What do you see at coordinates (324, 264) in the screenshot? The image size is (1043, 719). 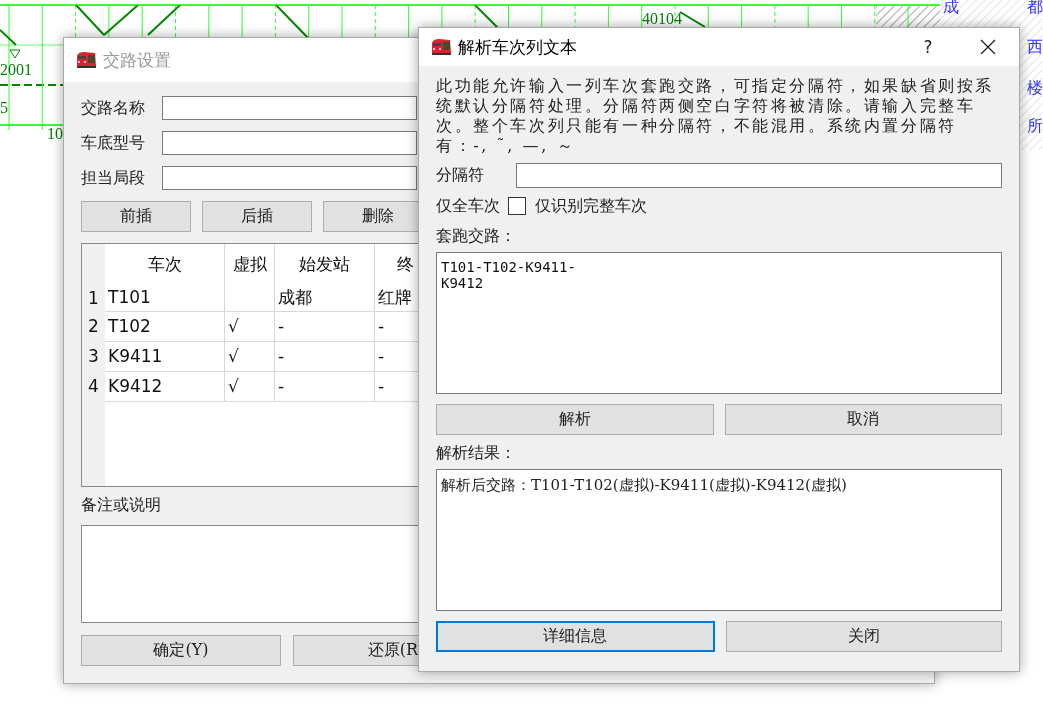 I see `column-header: 始发站` at bounding box center [324, 264].